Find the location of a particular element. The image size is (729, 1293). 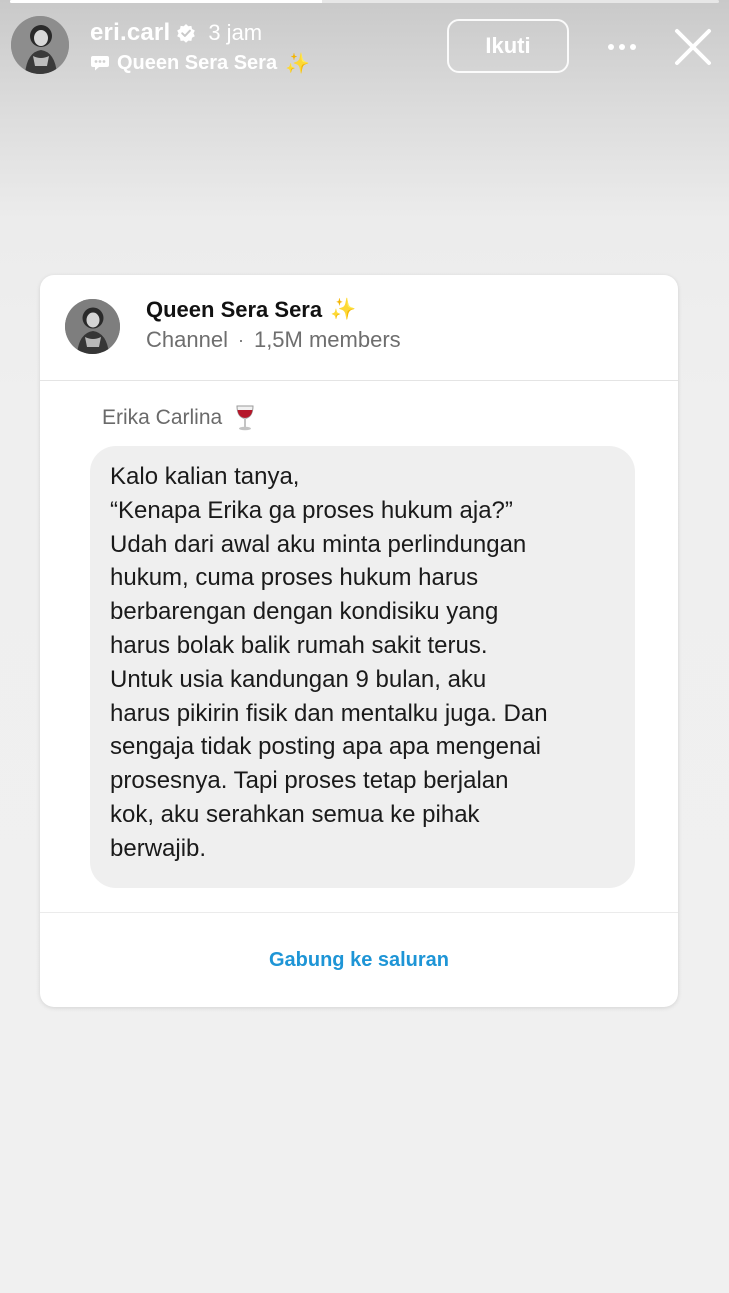

message-line: Udah dari awal aku minta perlindungan is located at coordinates (318, 544).